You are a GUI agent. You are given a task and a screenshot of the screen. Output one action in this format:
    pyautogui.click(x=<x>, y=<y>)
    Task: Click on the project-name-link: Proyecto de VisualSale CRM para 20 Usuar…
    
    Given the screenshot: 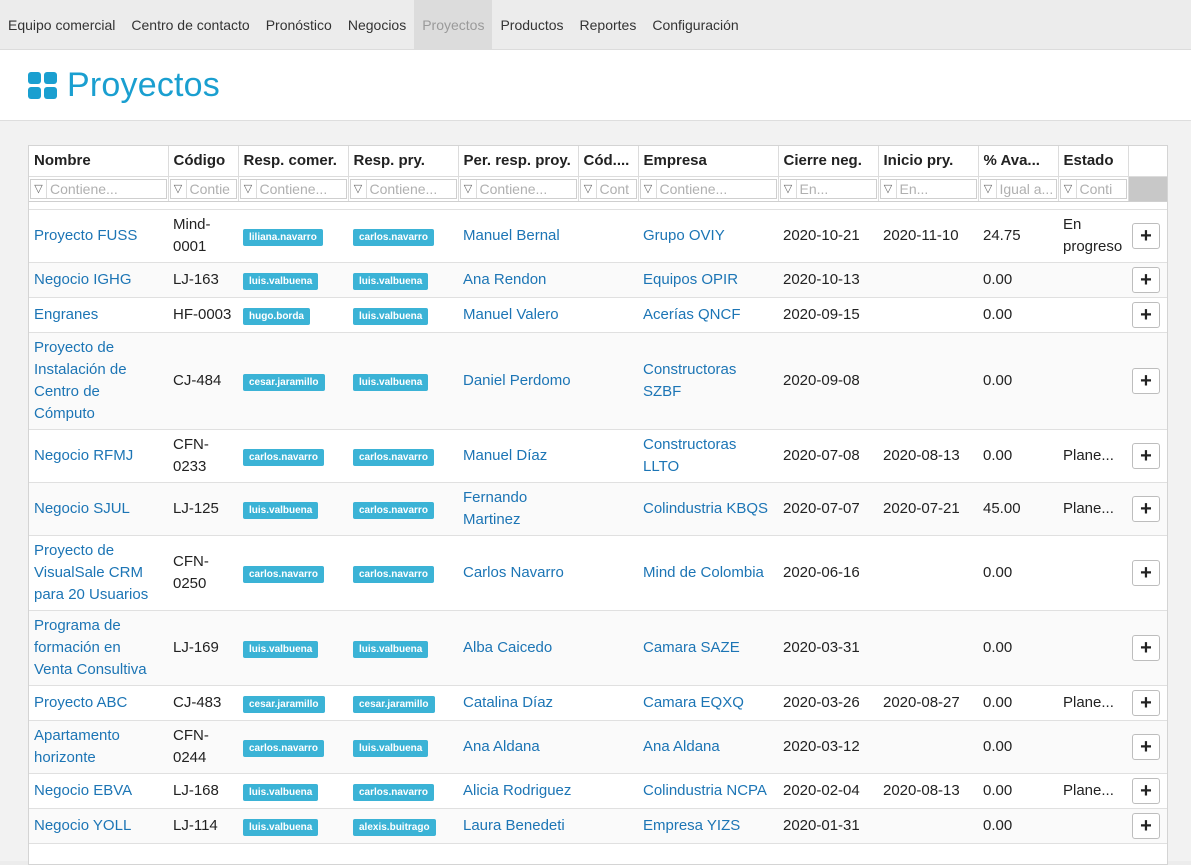 What is the action you would take?
    pyautogui.click(x=91, y=572)
    